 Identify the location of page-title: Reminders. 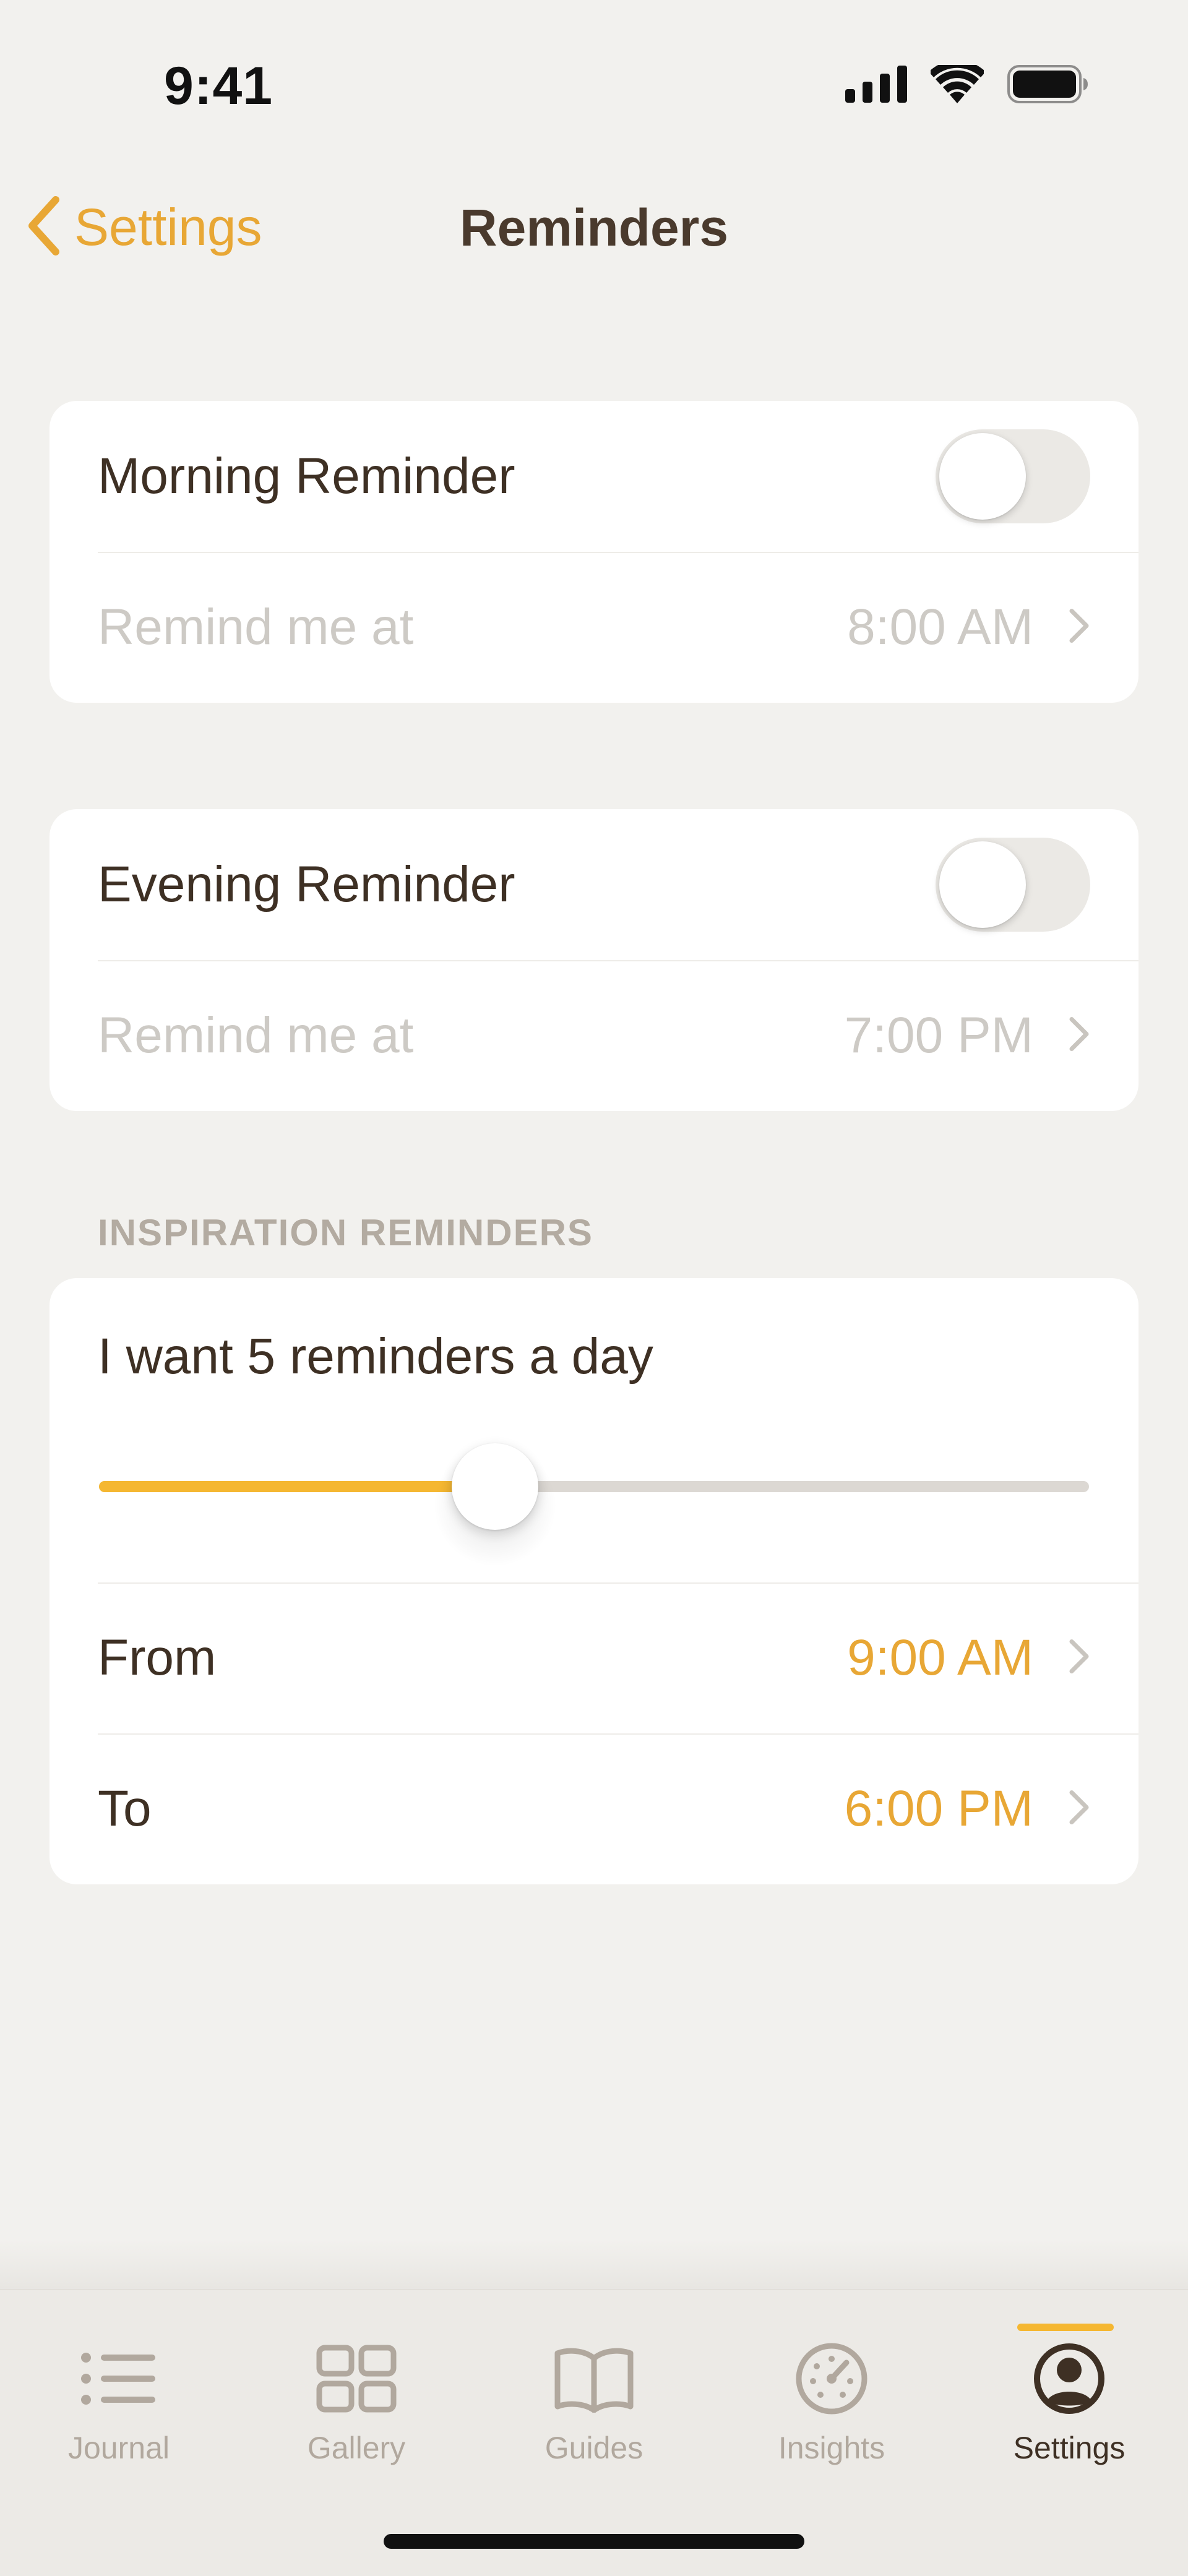
(594, 228).